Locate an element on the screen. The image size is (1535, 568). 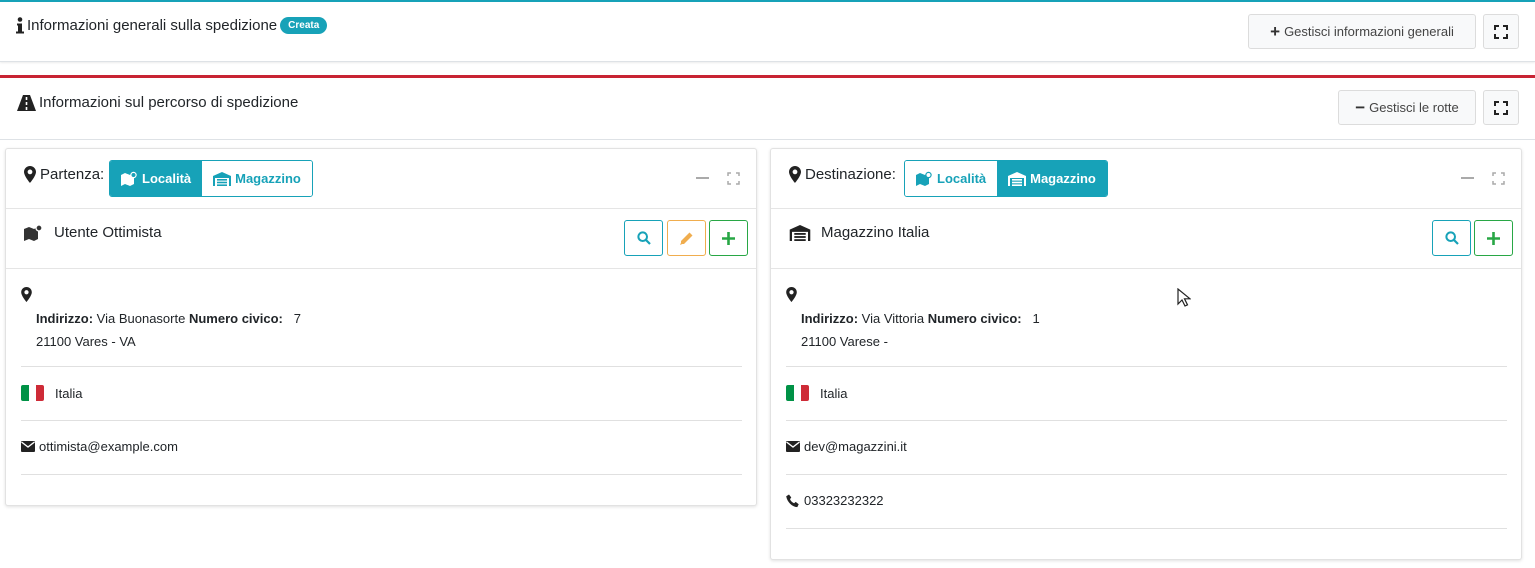
destination-expand-button is located at coordinates (1498, 178).